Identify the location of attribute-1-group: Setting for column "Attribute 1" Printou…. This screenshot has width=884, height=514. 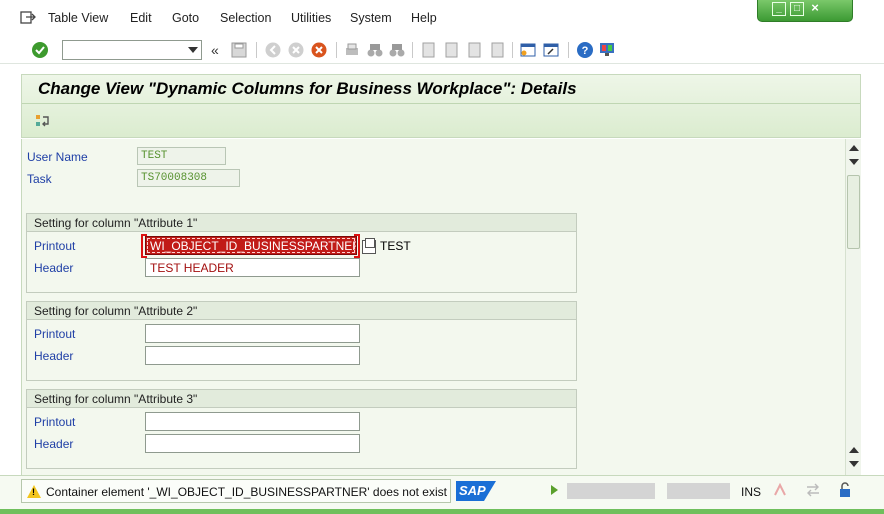
(301, 253).